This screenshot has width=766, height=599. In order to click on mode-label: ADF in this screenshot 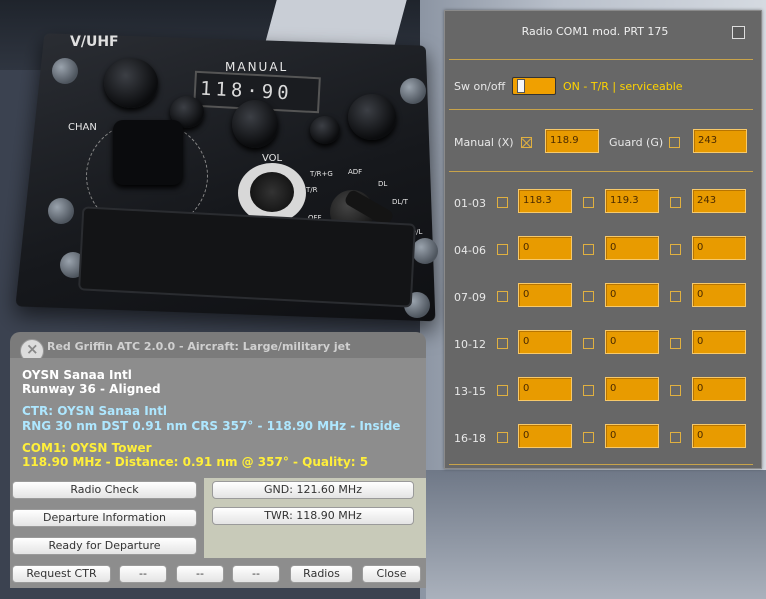, I will do `click(355, 172)`.